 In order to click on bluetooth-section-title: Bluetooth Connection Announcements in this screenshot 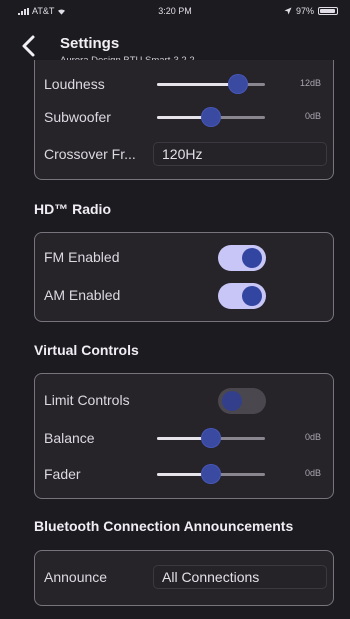, I will do `click(164, 526)`.